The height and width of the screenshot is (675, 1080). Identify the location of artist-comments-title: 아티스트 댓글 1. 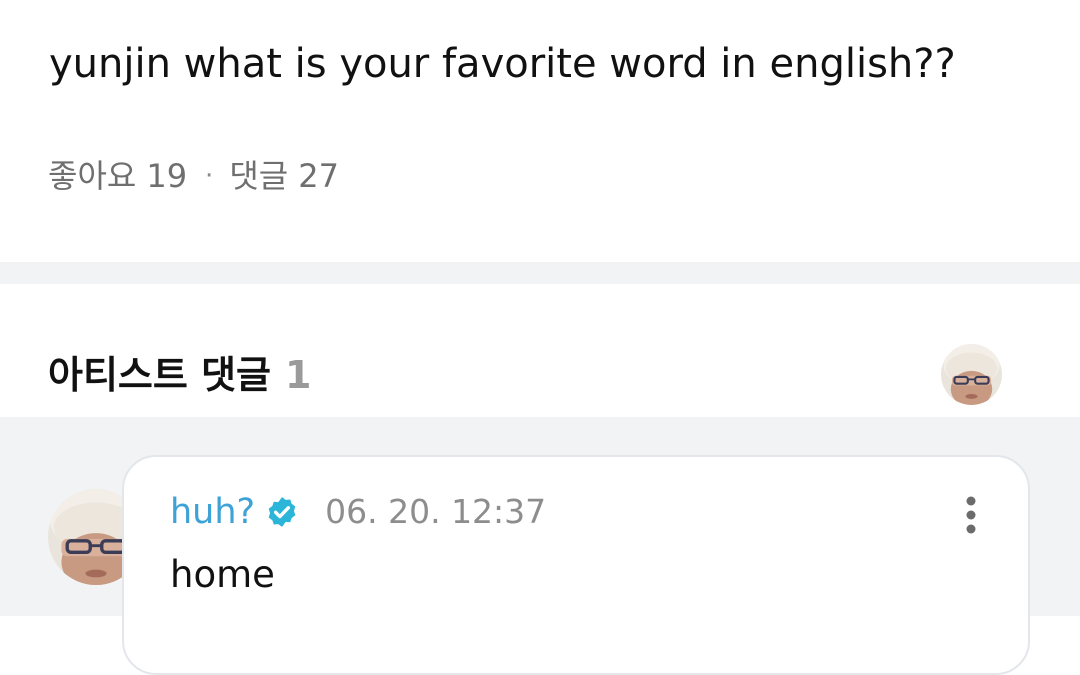
(179, 375).